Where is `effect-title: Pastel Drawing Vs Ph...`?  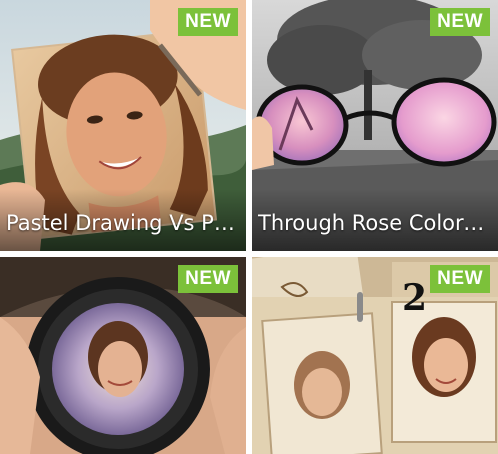 effect-title: Pastel Drawing Vs Ph... is located at coordinates (124, 223).